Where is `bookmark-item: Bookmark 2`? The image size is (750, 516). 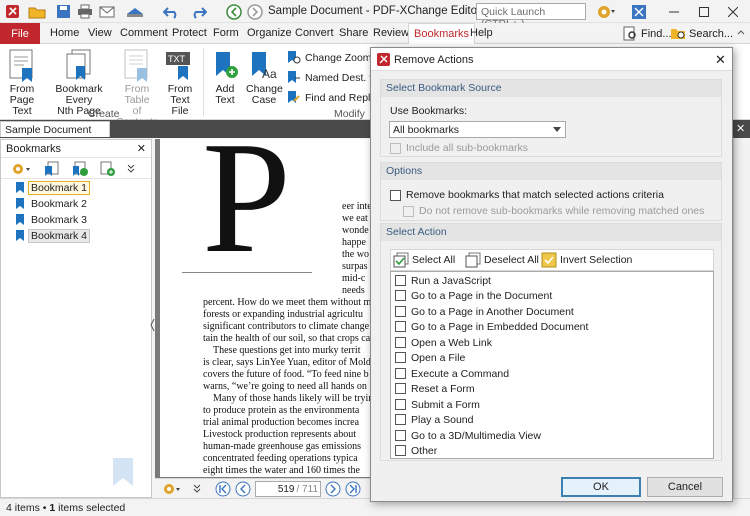 bookmark-item: Bookmark 2 is located at coordinates (52, 203).